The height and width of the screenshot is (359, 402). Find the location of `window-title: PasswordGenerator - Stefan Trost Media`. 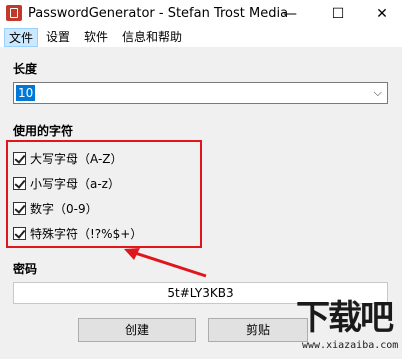

window-title: PasswordGenerator - Stefan Trost Media is located at coordinates (158, 13).